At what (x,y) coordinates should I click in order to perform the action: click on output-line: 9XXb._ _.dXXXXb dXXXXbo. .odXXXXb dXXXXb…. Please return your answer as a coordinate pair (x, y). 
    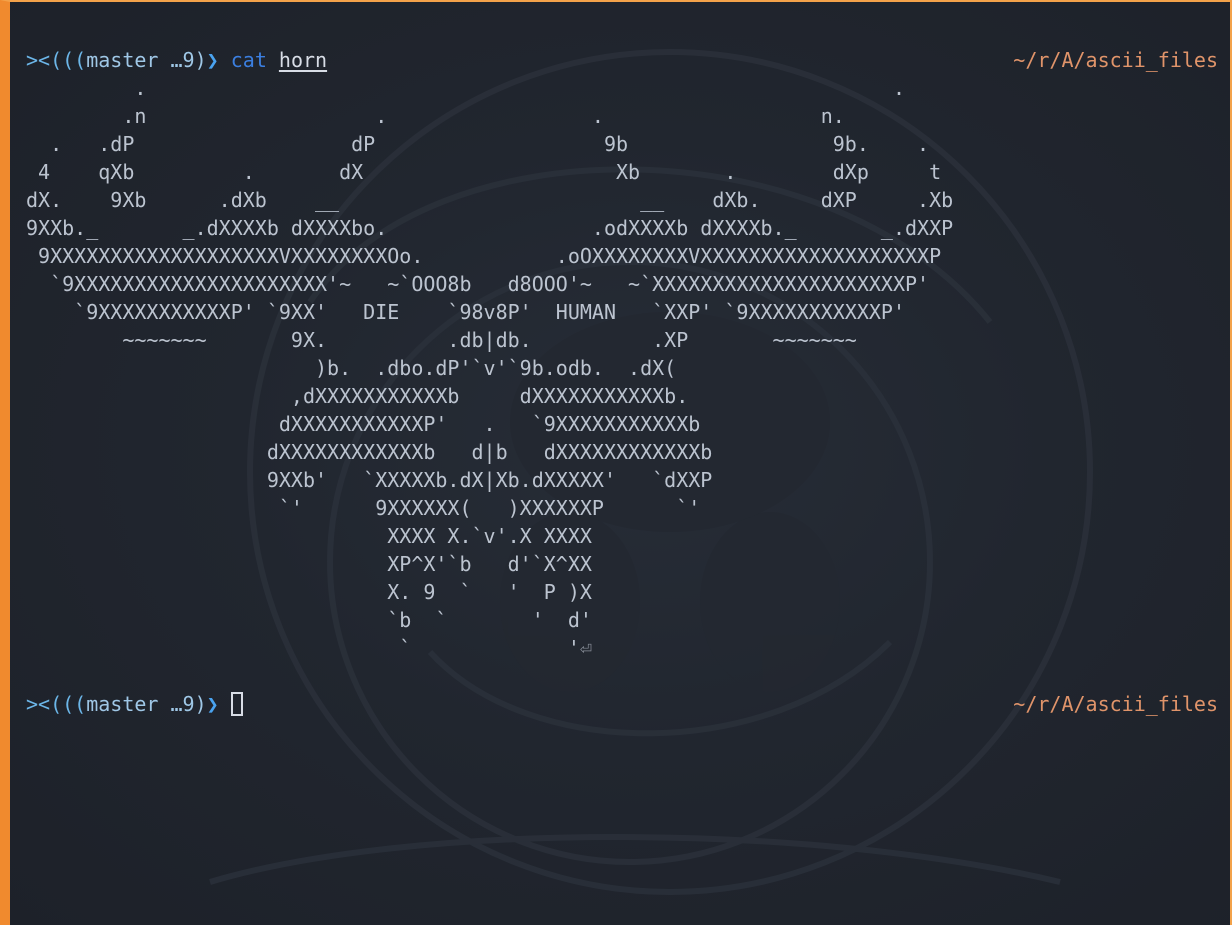
    Looking at the image, I should click on (490, 228).